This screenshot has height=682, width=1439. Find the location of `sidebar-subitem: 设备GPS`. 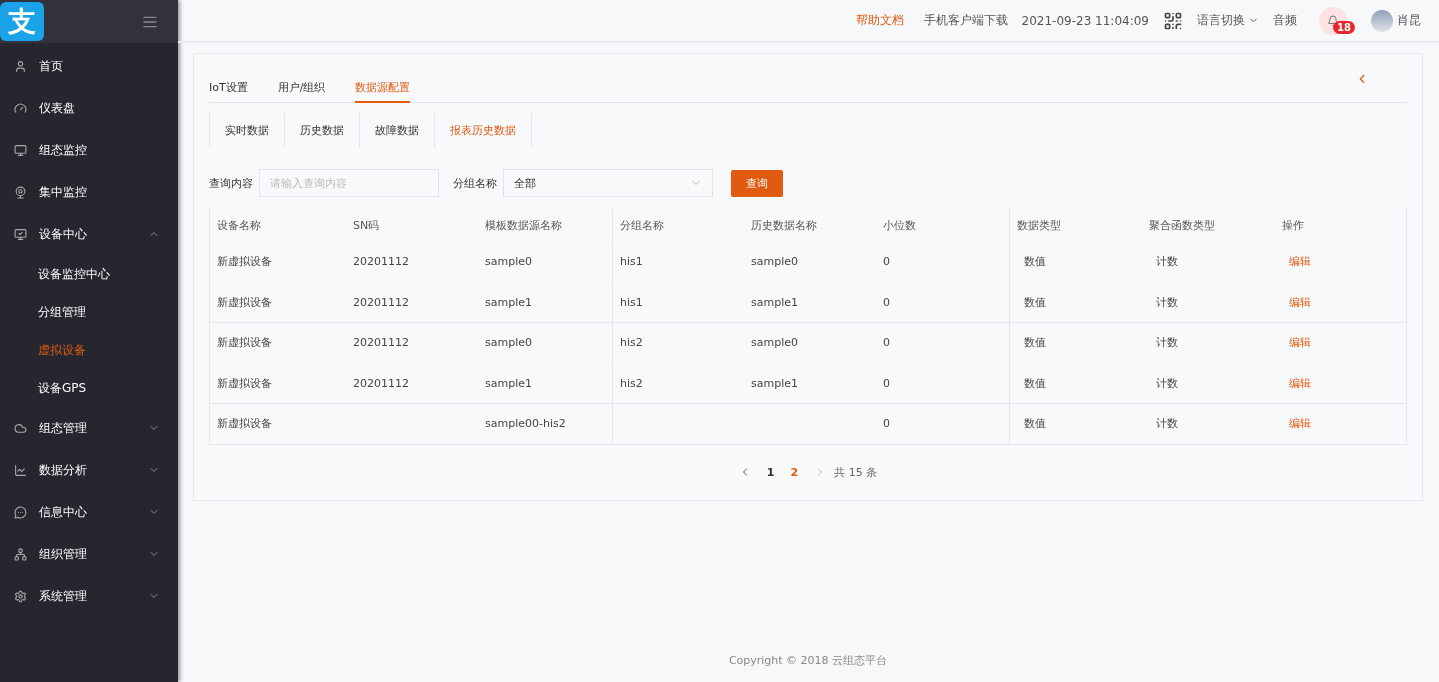

sidebar-subitem: 设备GPS is located at coordinates (89, 388).